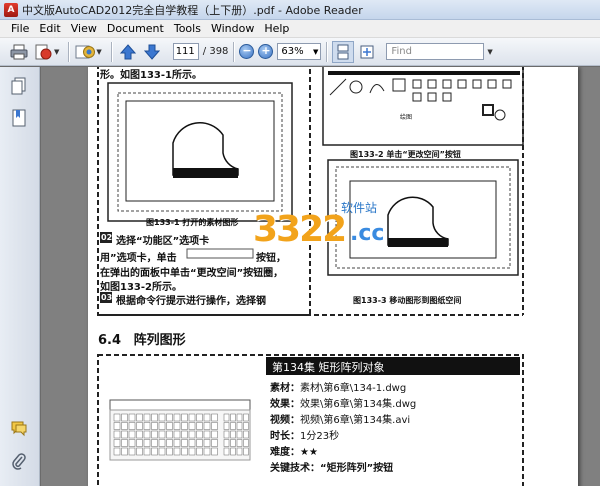 The image size is (600, 486). What do you see at coordinates (343, 404) in the screenshot?
I see `info-row-effect: 效果：效果\第6章\第134集.dwg` at bounding box center [343, 404].